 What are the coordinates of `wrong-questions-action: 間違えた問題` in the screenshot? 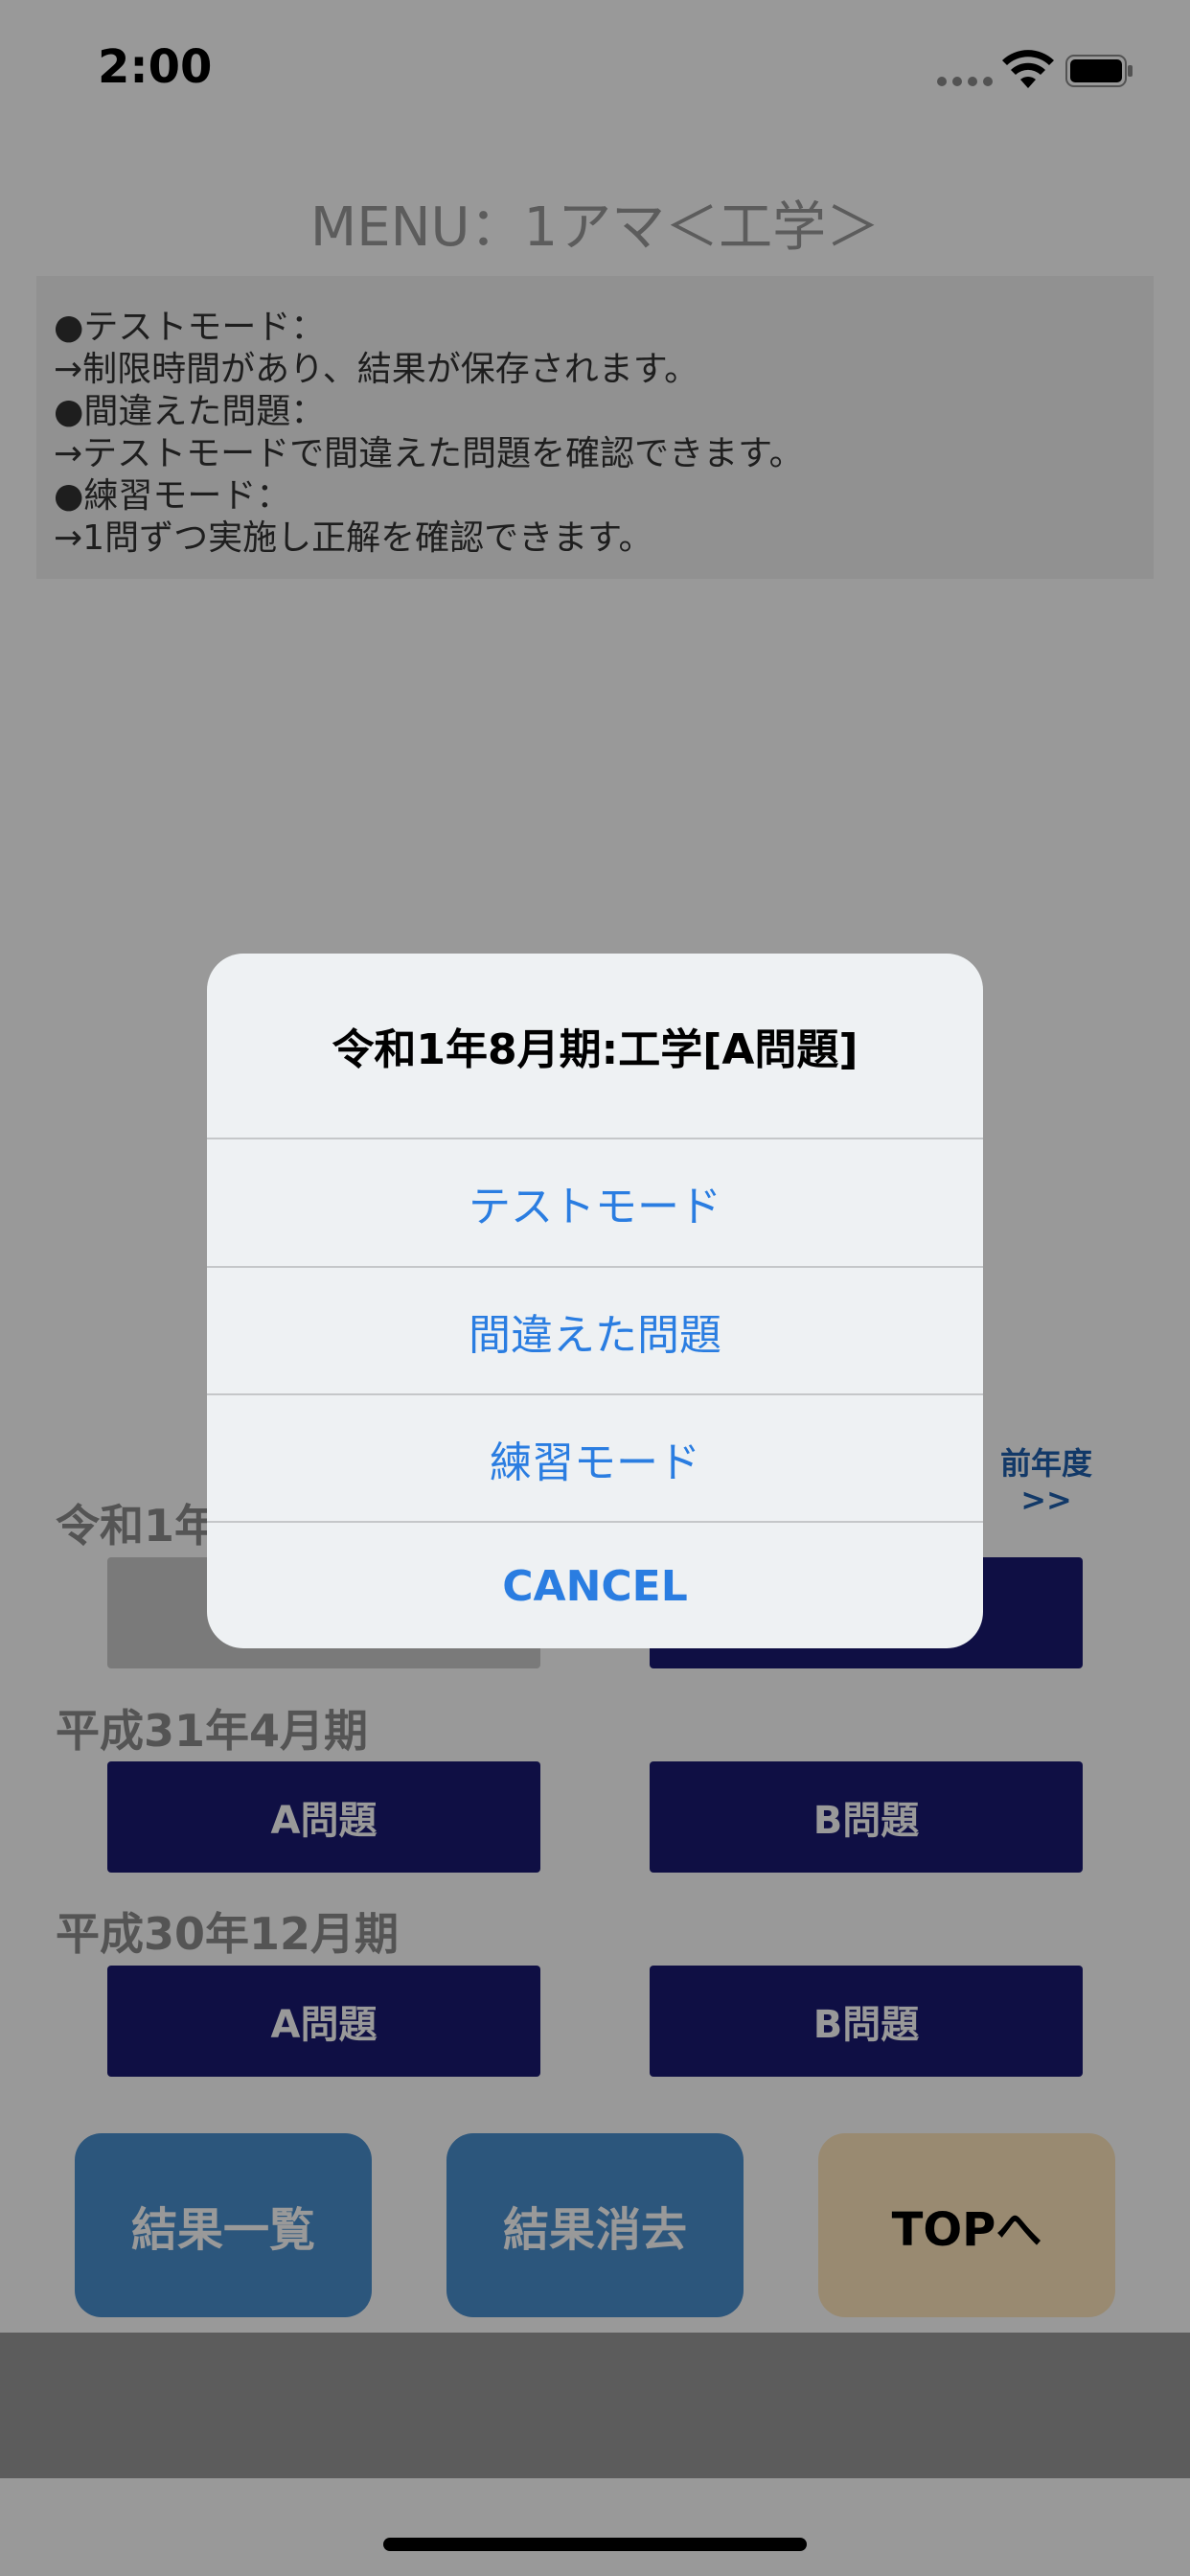 It's located at (595, 1330).